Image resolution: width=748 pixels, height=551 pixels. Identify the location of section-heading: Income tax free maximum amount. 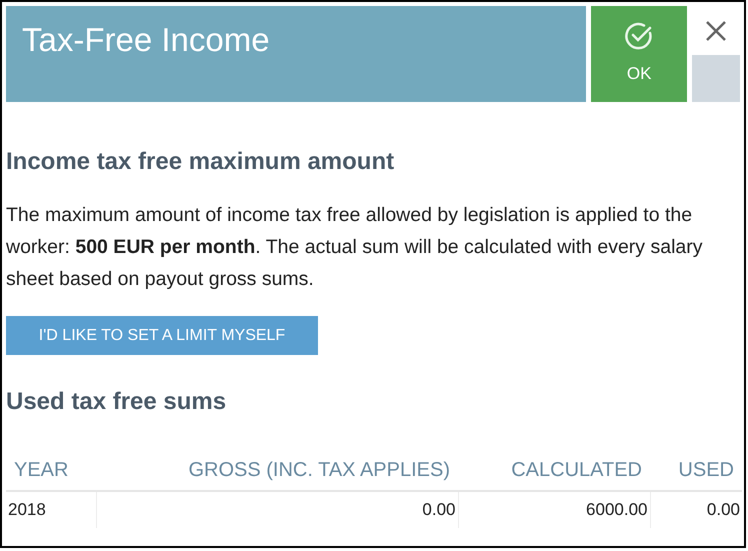
(201, 162).